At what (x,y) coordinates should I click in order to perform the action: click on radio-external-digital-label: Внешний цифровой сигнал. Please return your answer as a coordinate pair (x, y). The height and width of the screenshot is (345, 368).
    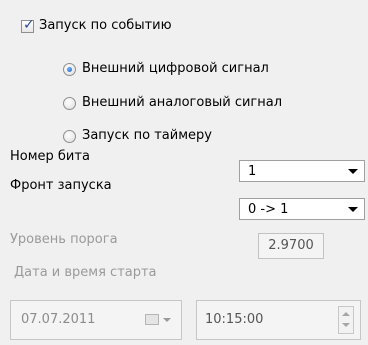
    Looking at the image, I should click on (175, 68).